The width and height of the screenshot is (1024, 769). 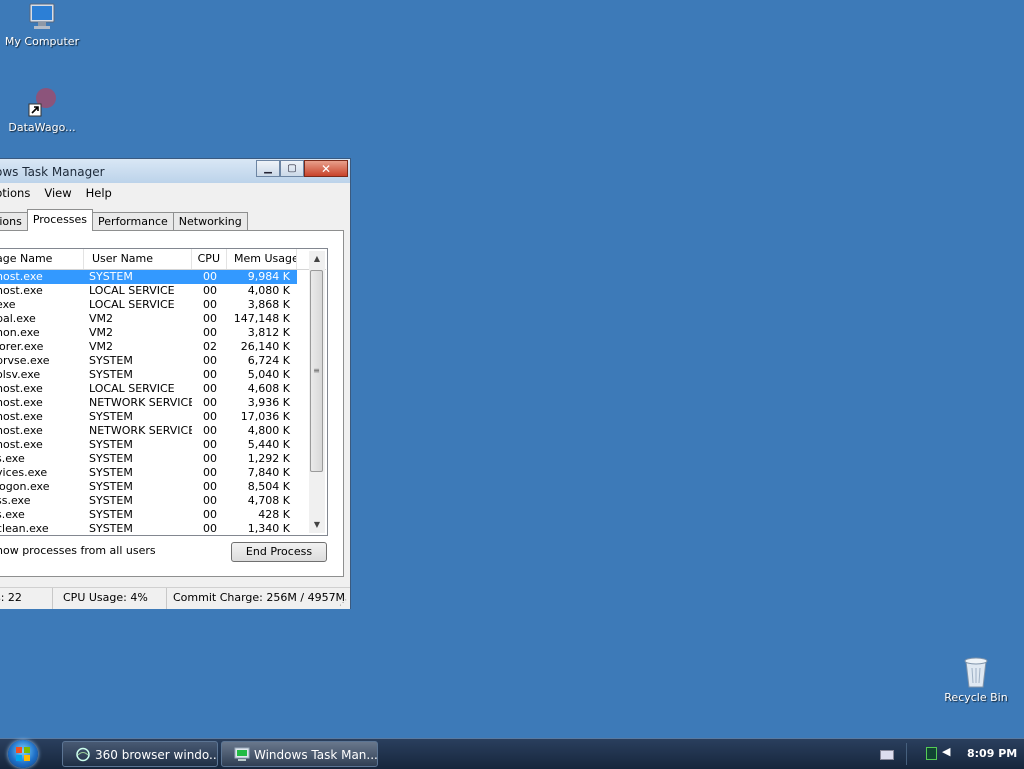 I want to click on process-row: clean.exe SYSTEM 00 1,340 K, so click(x=148, y=528).